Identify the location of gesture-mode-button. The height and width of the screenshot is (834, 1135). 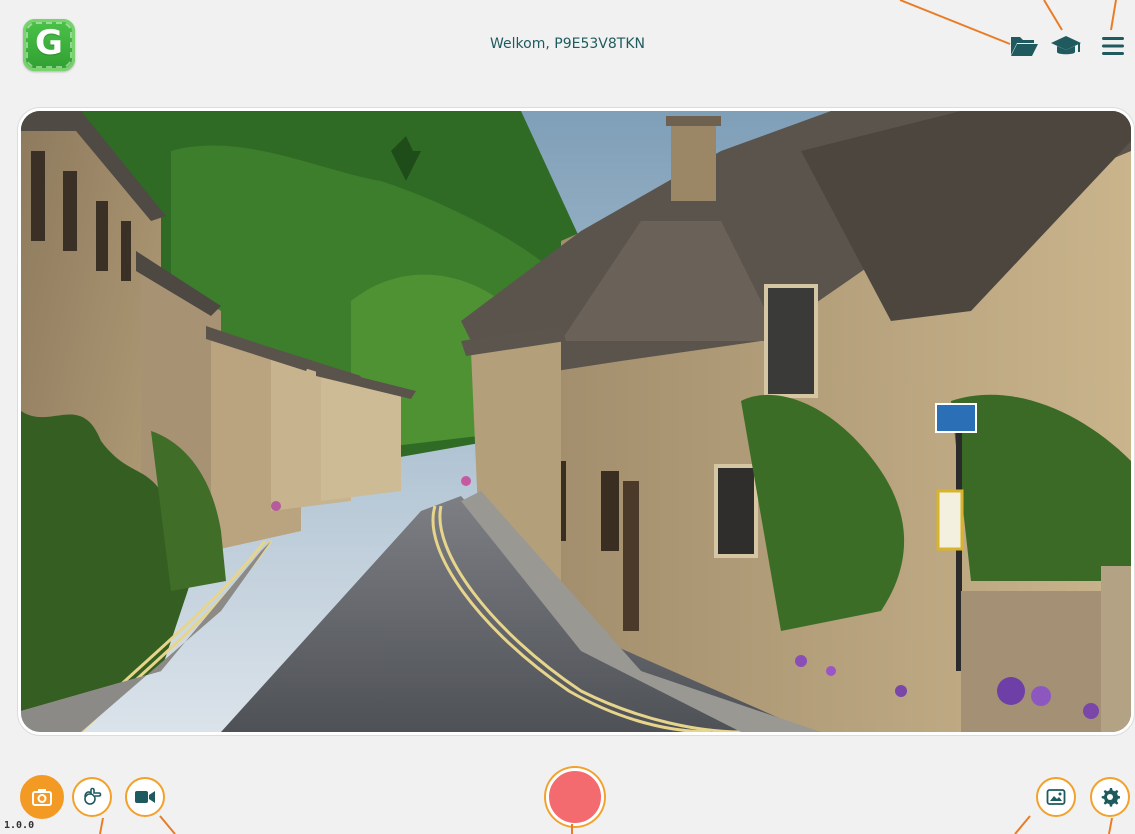
(92, 797).